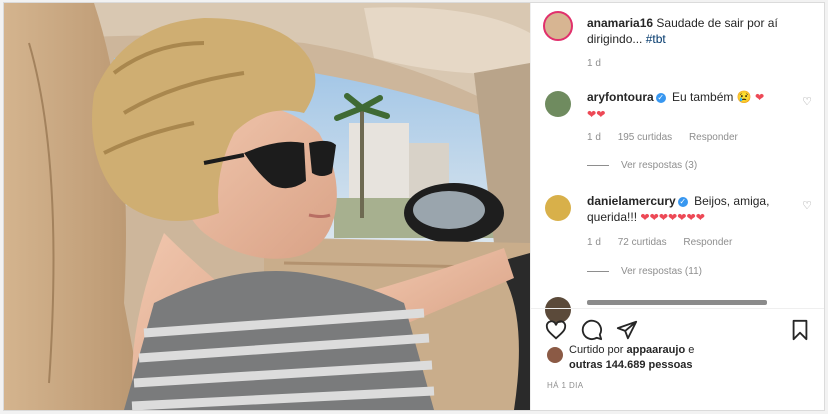 The height and width of the screenshot is (414, 828). Describe the element at coordinates (596, 115) in the screenshot. I see `heart-emoji-line: ❤❤` at that location.